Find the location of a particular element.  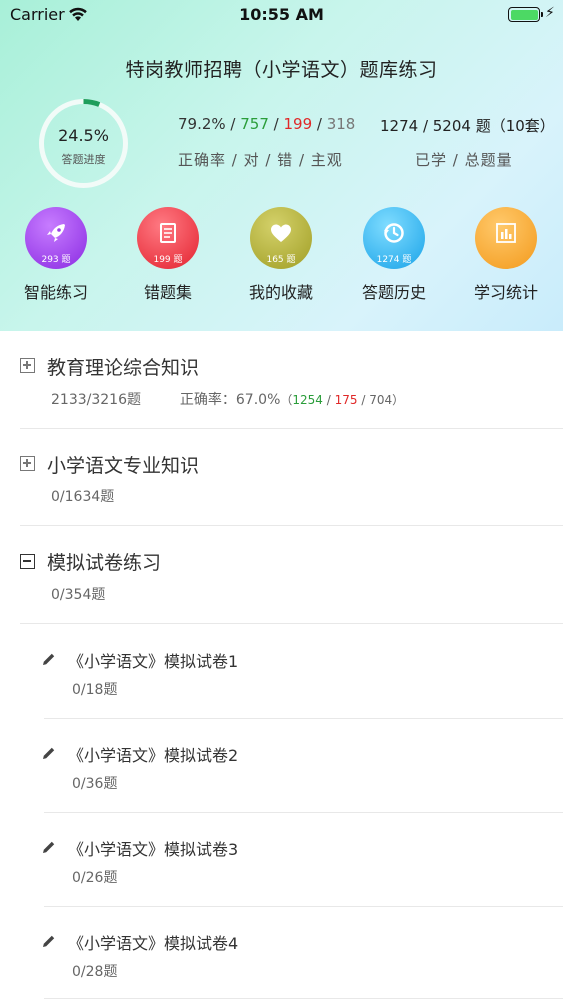

paper-progress: 0/18题 is located at coordinates (95, 690).